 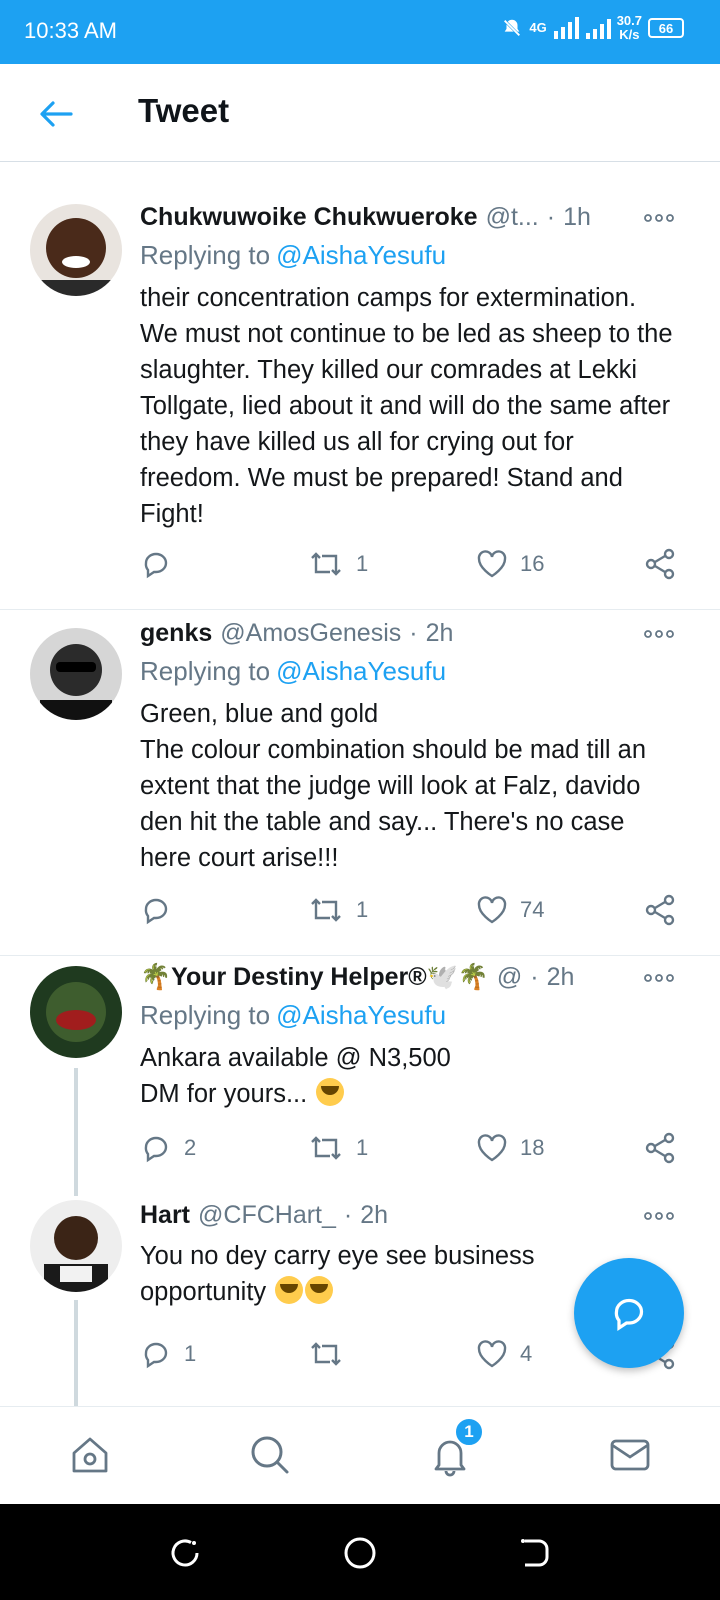 What do you see at coordinates (510, 1148) in the screenshot?
I see `like-button: 18` at bounding box center [510, 1148].